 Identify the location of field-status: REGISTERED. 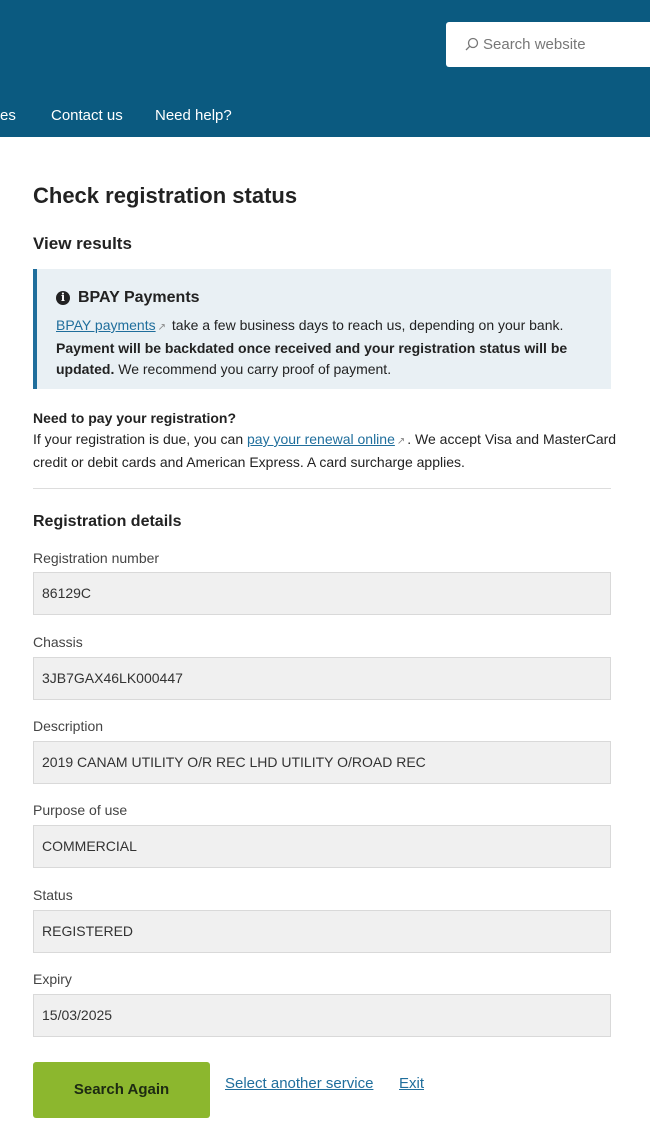
(322, 931).